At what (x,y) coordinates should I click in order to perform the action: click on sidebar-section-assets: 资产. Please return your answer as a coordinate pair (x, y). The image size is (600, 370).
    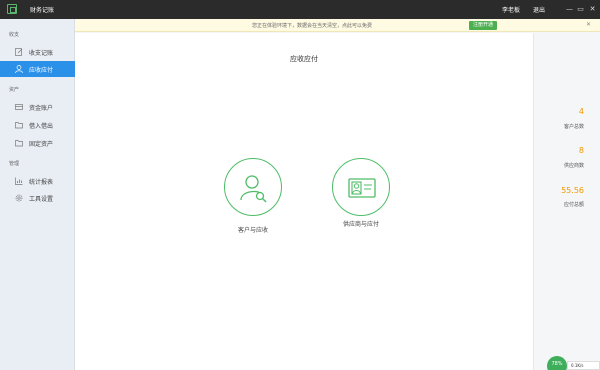
    Looking at the image, I should click on (14, 90).